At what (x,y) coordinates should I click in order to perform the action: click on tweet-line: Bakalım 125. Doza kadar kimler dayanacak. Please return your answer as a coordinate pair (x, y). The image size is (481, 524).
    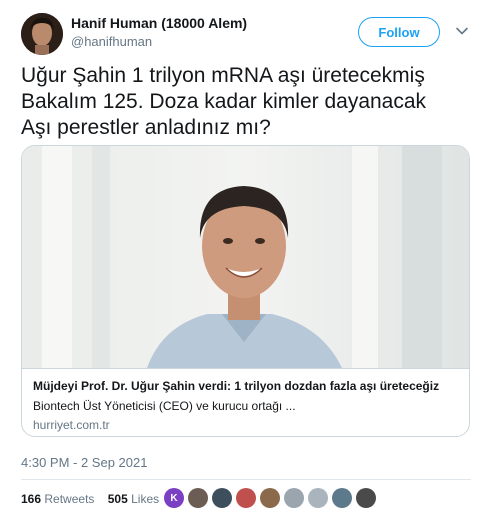
    Looking at the image, I should click on (224, 101).